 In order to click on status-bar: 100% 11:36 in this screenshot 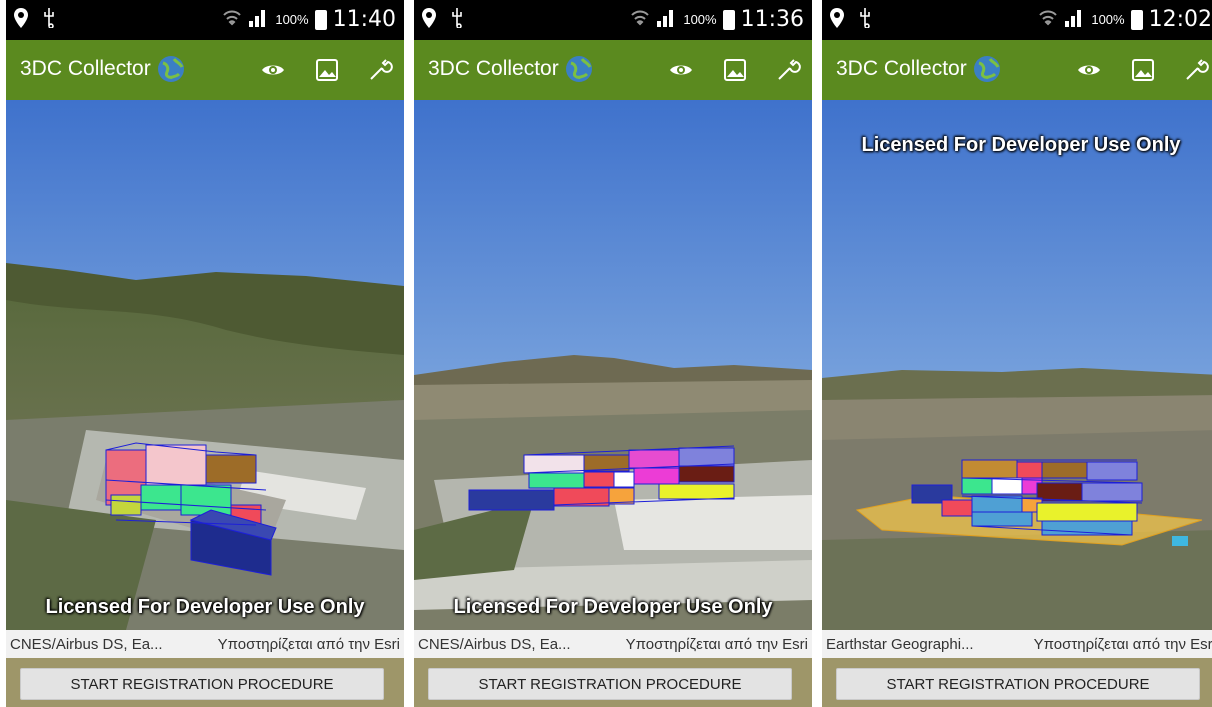, I will do `click(613, 20)`.